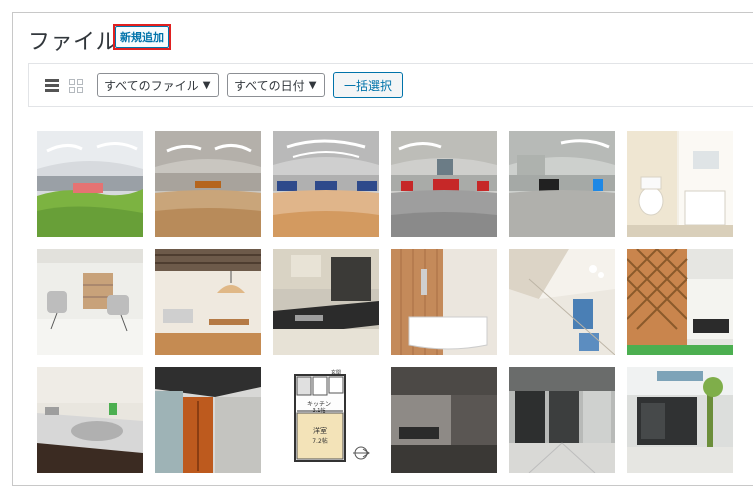 This screenshot has width=753, height=492. Describe the element at coordinates (562, 302) in the screenshot. I see `media-item-atrium-ceiling` at that location.